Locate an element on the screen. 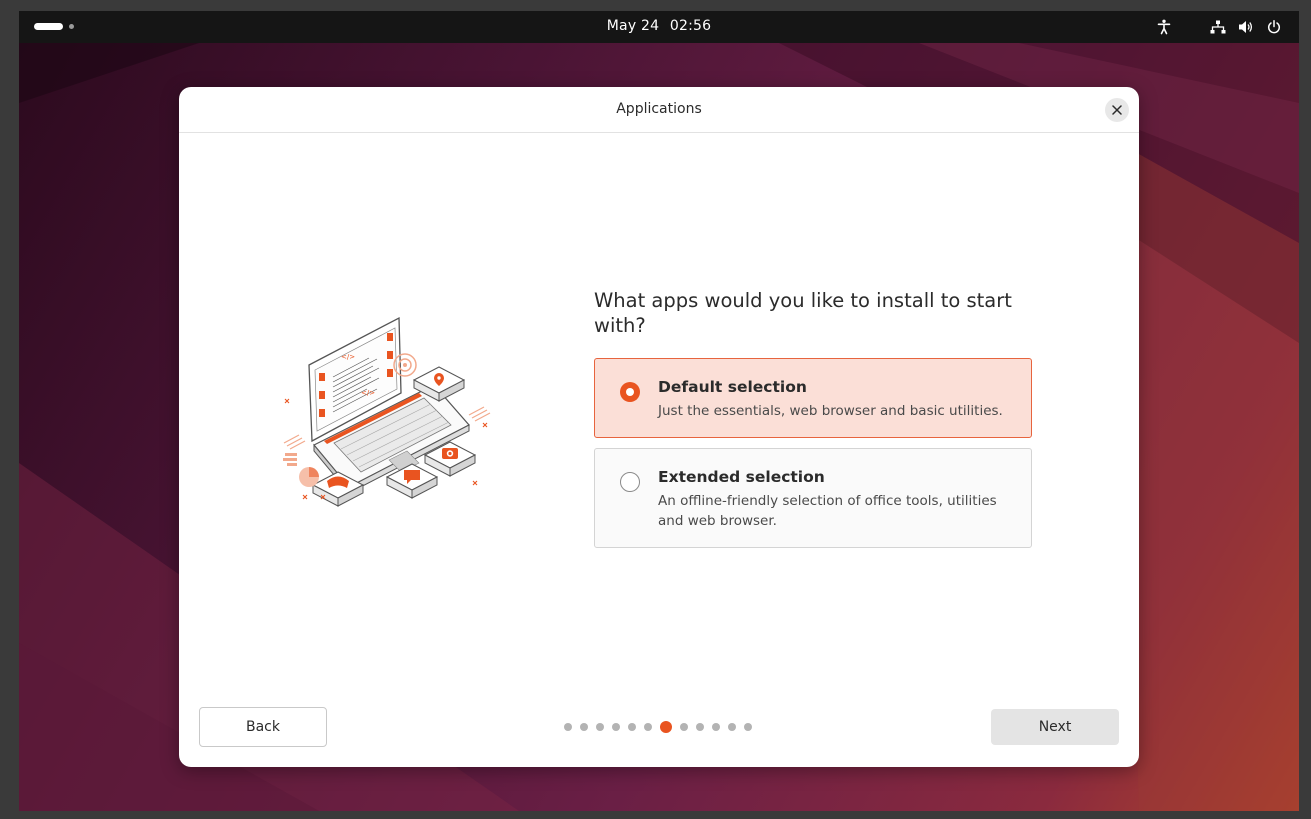  power-icon is located at coordinates (1274, 27).